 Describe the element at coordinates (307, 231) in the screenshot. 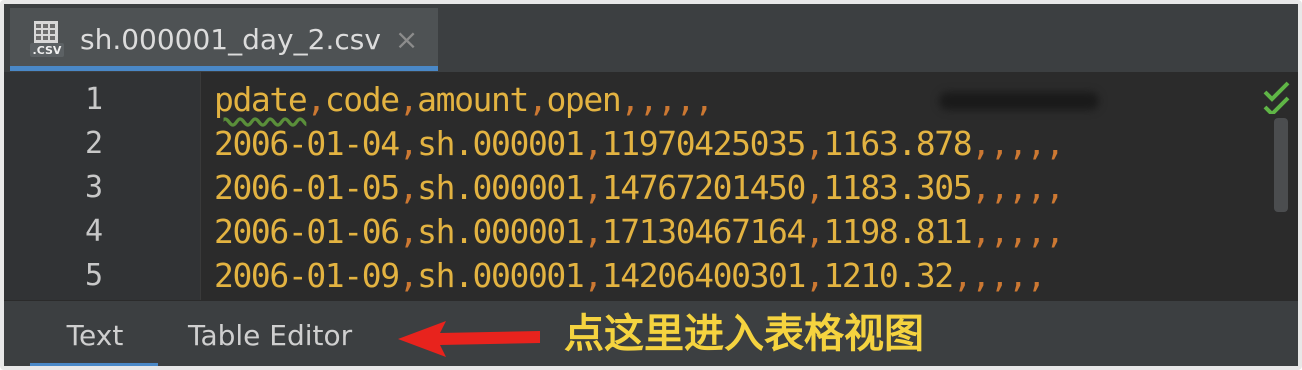

I see `csv-cell: 2006-01-06` at that location.